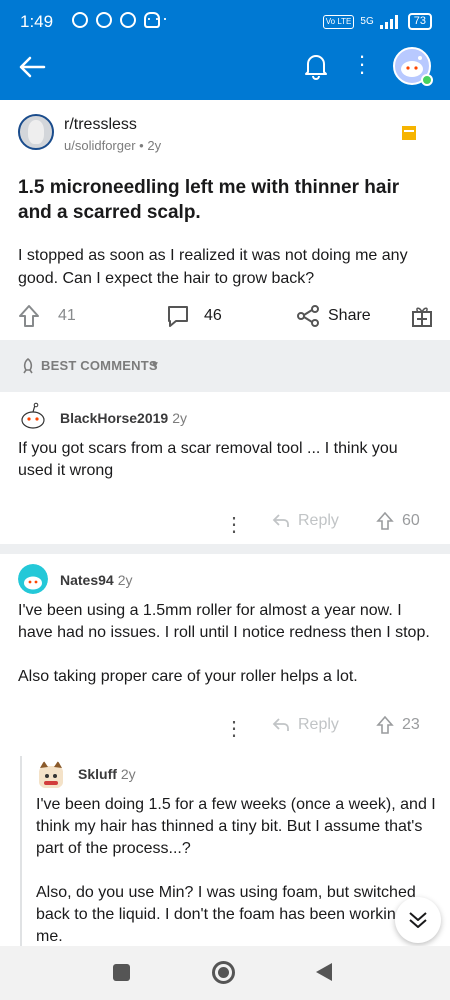 The width and height of the screenshot is (450, 1000). What do you see at coordinates (178, 316) in the screenshot?
I see `comment-bubble-icon` at bounding box center [178, 316].